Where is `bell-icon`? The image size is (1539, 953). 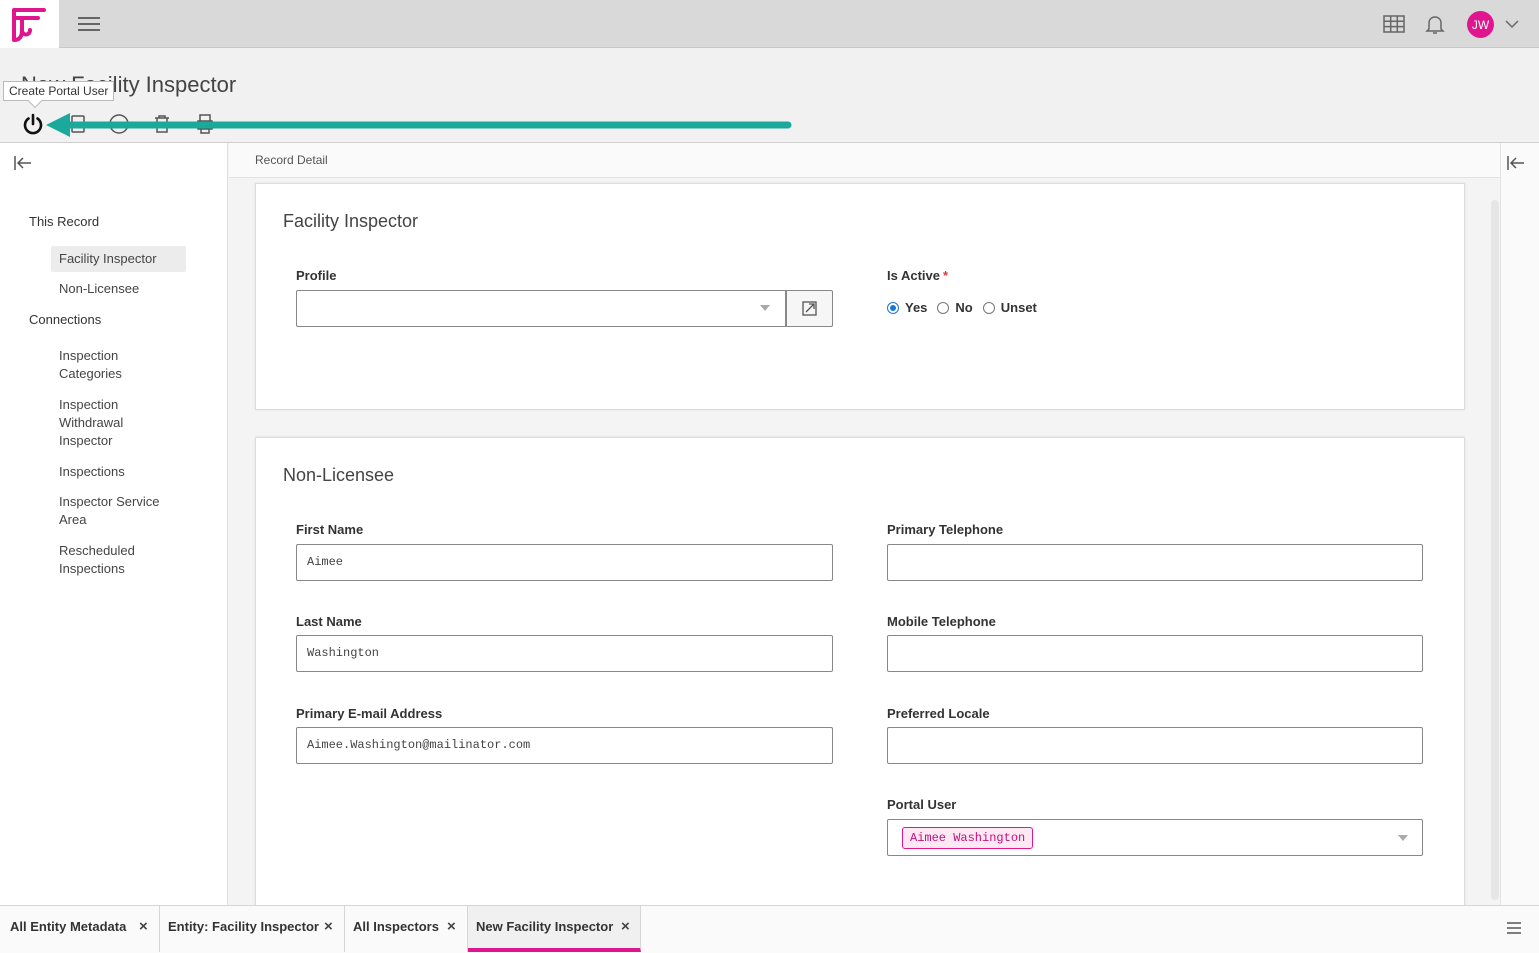
bell-icon is located at coordinates (1435, 24).